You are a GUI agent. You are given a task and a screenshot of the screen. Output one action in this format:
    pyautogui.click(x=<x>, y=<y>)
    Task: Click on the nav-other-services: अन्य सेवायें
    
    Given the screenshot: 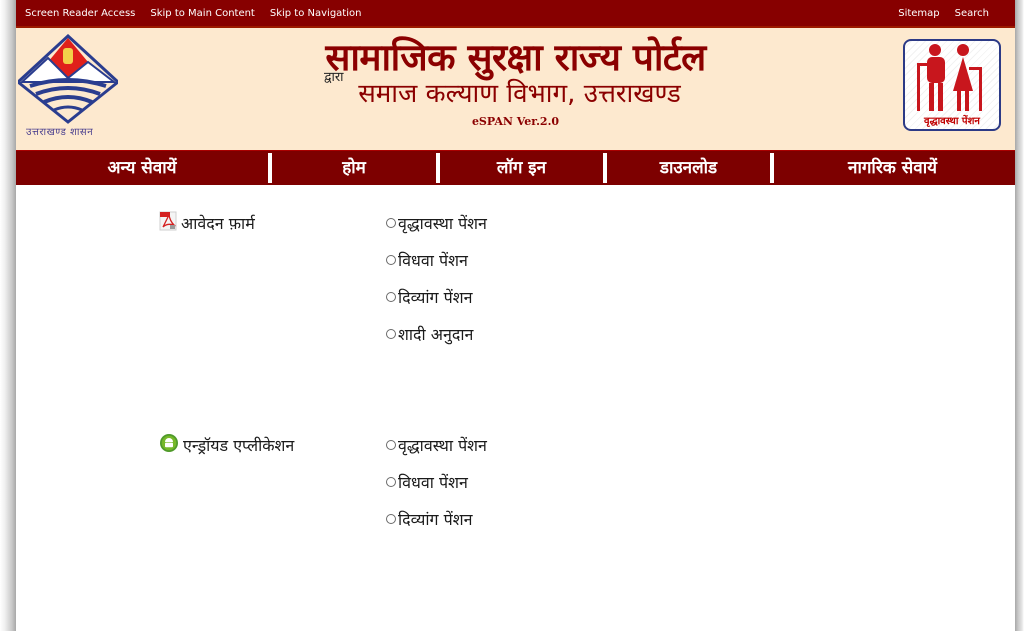 What is the action you would take?
    pyautogui.click(x=142, y=168)
    